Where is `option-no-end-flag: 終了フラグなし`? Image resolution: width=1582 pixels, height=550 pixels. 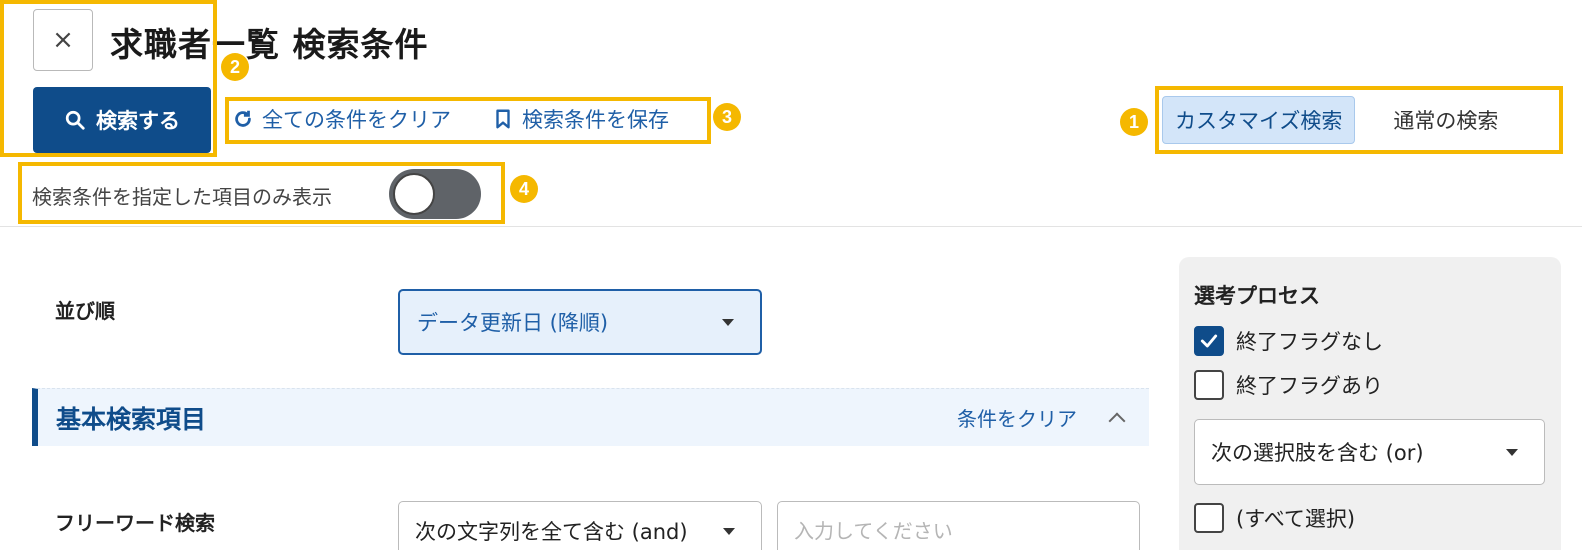 option-no-end-flag: 終了フラグなし is located at coordinates (1288, 341).